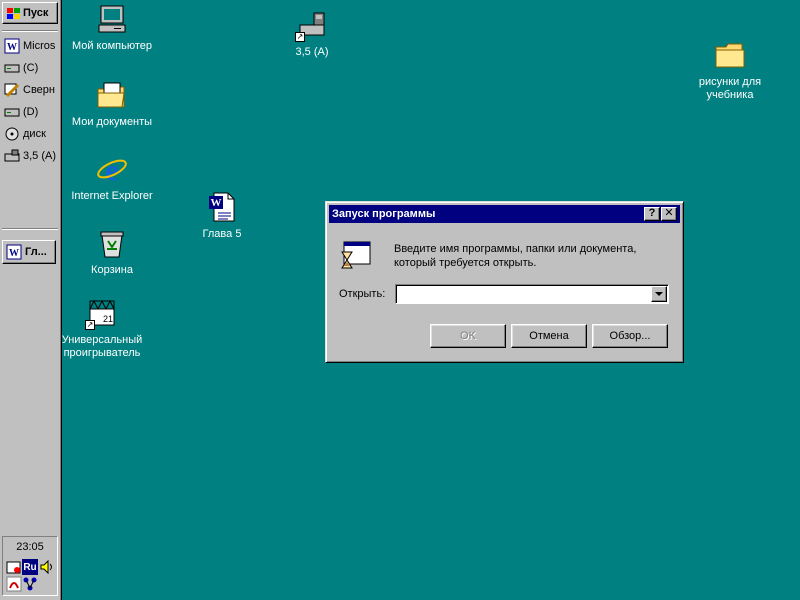 The width and height of the screenshot is (800, 600). Describe the element at coordinates (112, 95) in the screenshot. I see `my-documents-icon` at that location.